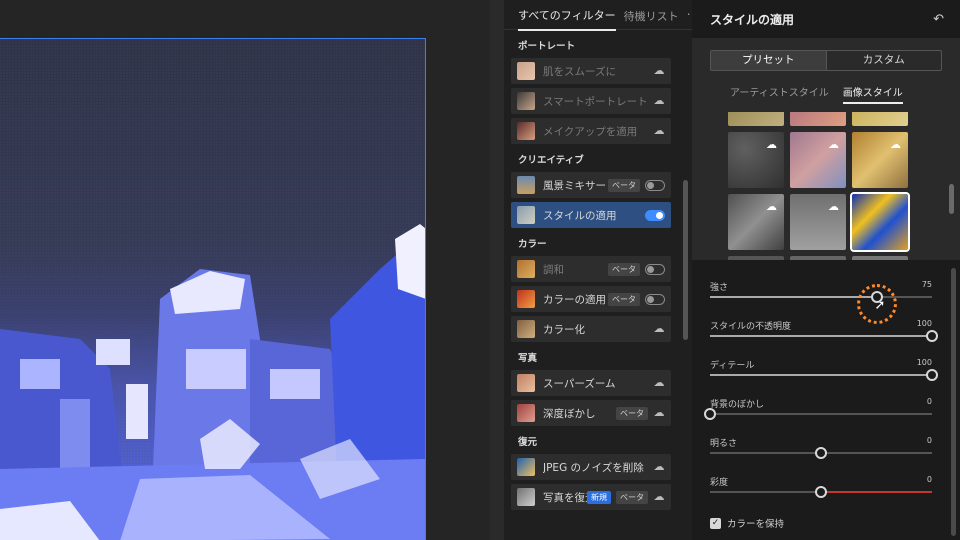 The width and height of the screenshot is (960, 540). Describe the element at coordinates (564, 329) in the screenshot. I see `filter-label: カラー化` at that location.